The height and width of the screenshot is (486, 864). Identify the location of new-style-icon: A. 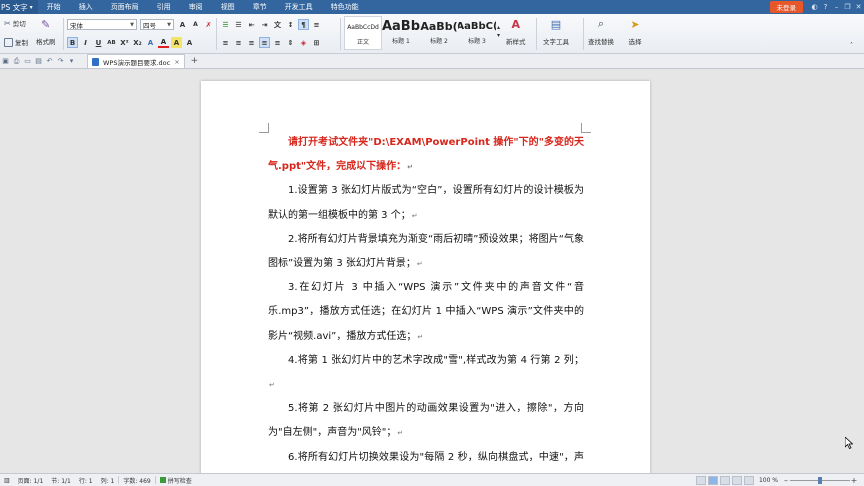
(515, 24).